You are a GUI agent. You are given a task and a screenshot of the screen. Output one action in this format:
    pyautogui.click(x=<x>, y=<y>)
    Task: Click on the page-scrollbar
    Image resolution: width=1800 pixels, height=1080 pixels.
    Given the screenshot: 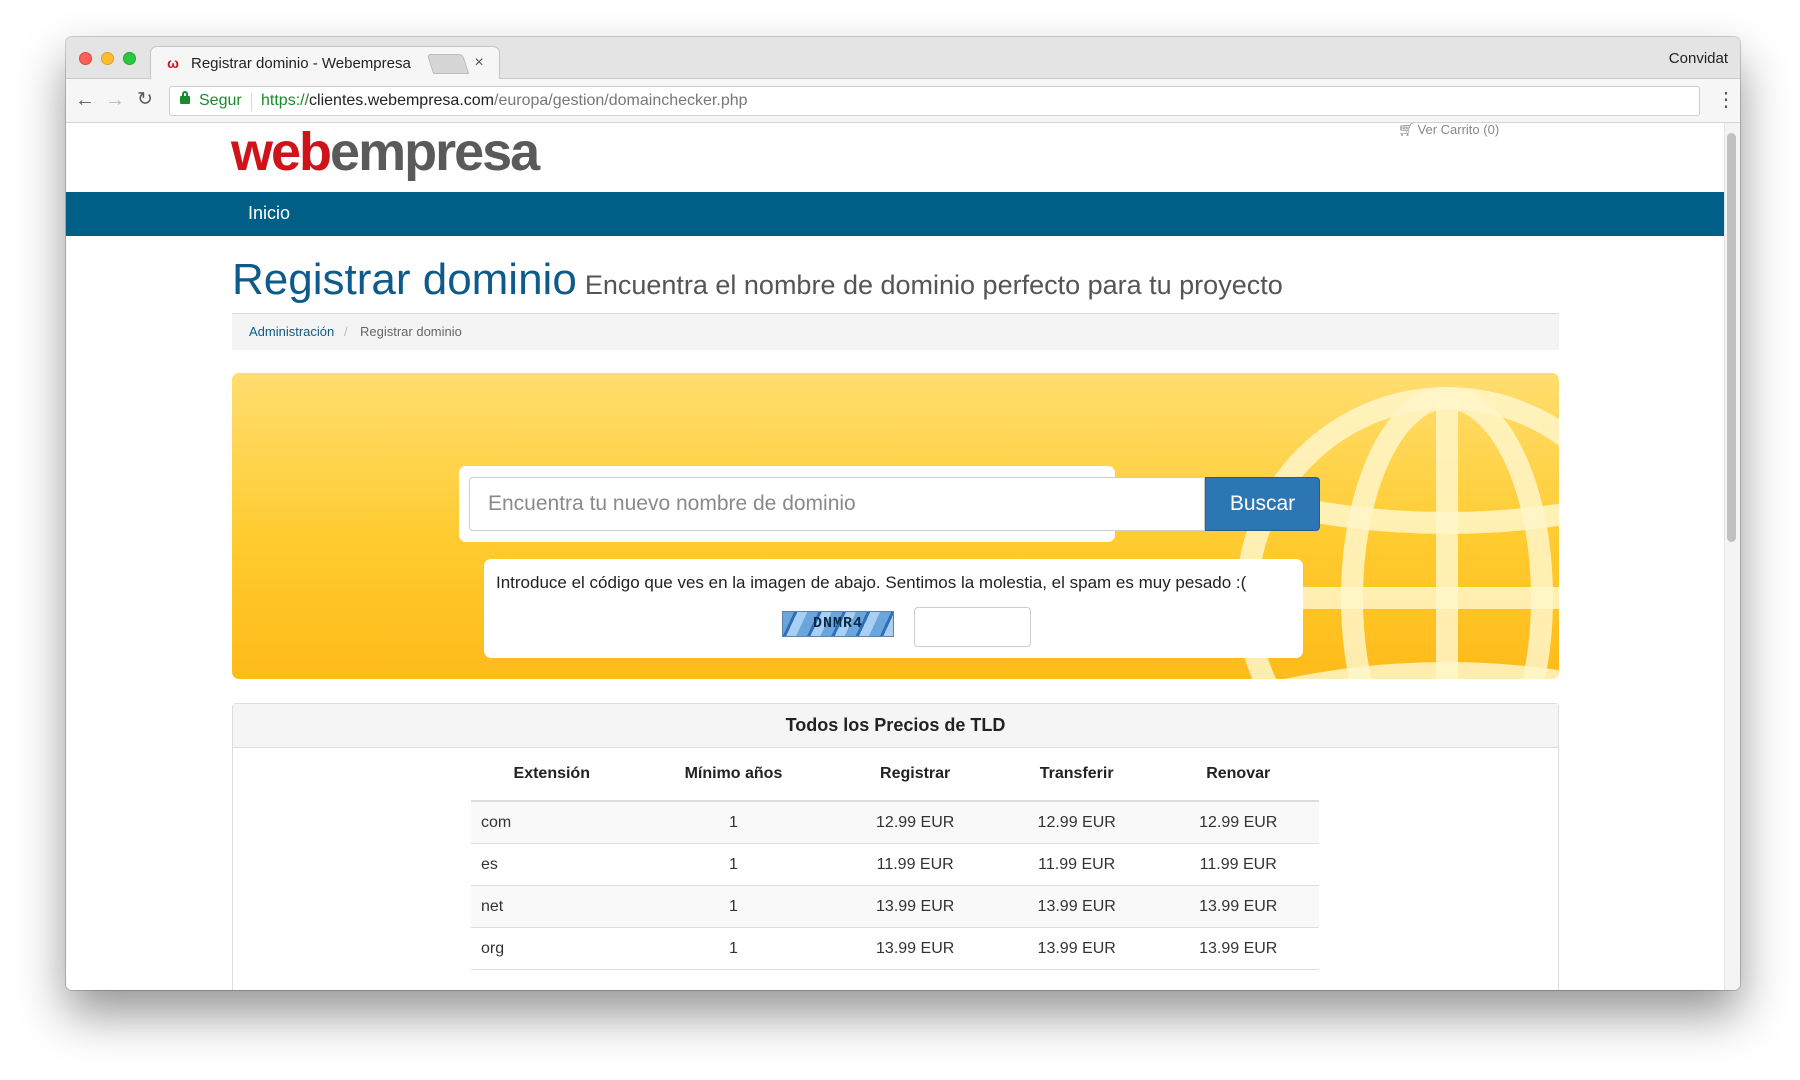 What is the action you would take?
    pyautogui.click(x=1732, y=556)
    